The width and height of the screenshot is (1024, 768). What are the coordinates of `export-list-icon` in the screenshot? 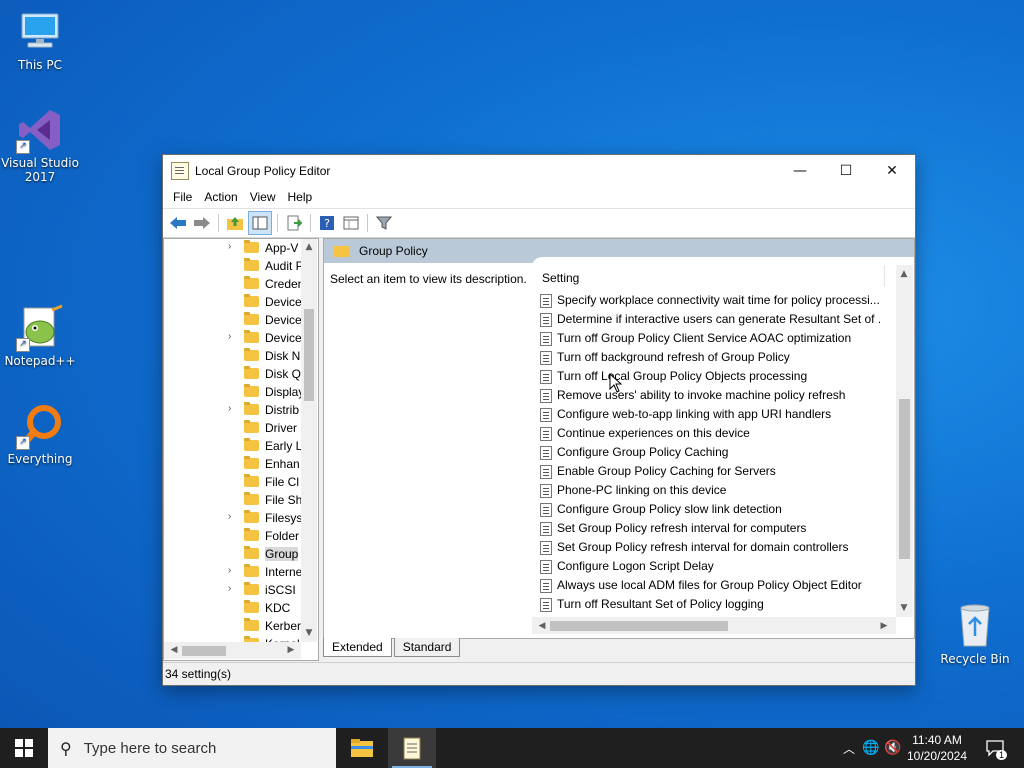 It's located at (294, 223).